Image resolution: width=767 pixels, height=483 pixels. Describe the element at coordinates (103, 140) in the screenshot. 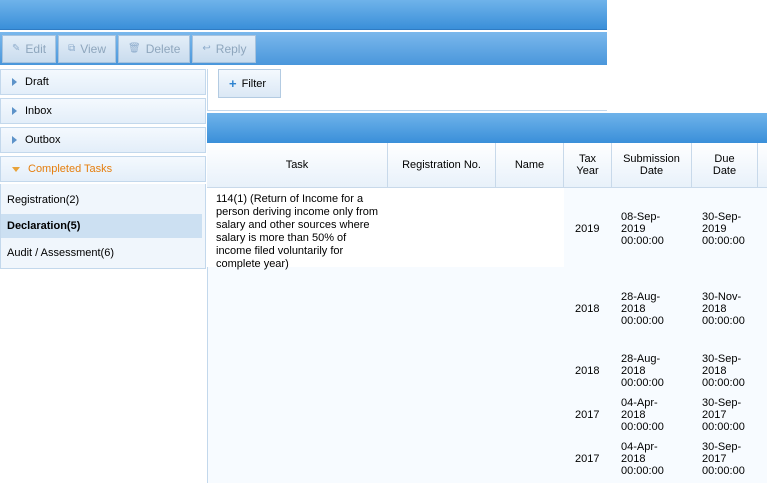

I see `sidebar-node-outbox: Outbox` at that location.